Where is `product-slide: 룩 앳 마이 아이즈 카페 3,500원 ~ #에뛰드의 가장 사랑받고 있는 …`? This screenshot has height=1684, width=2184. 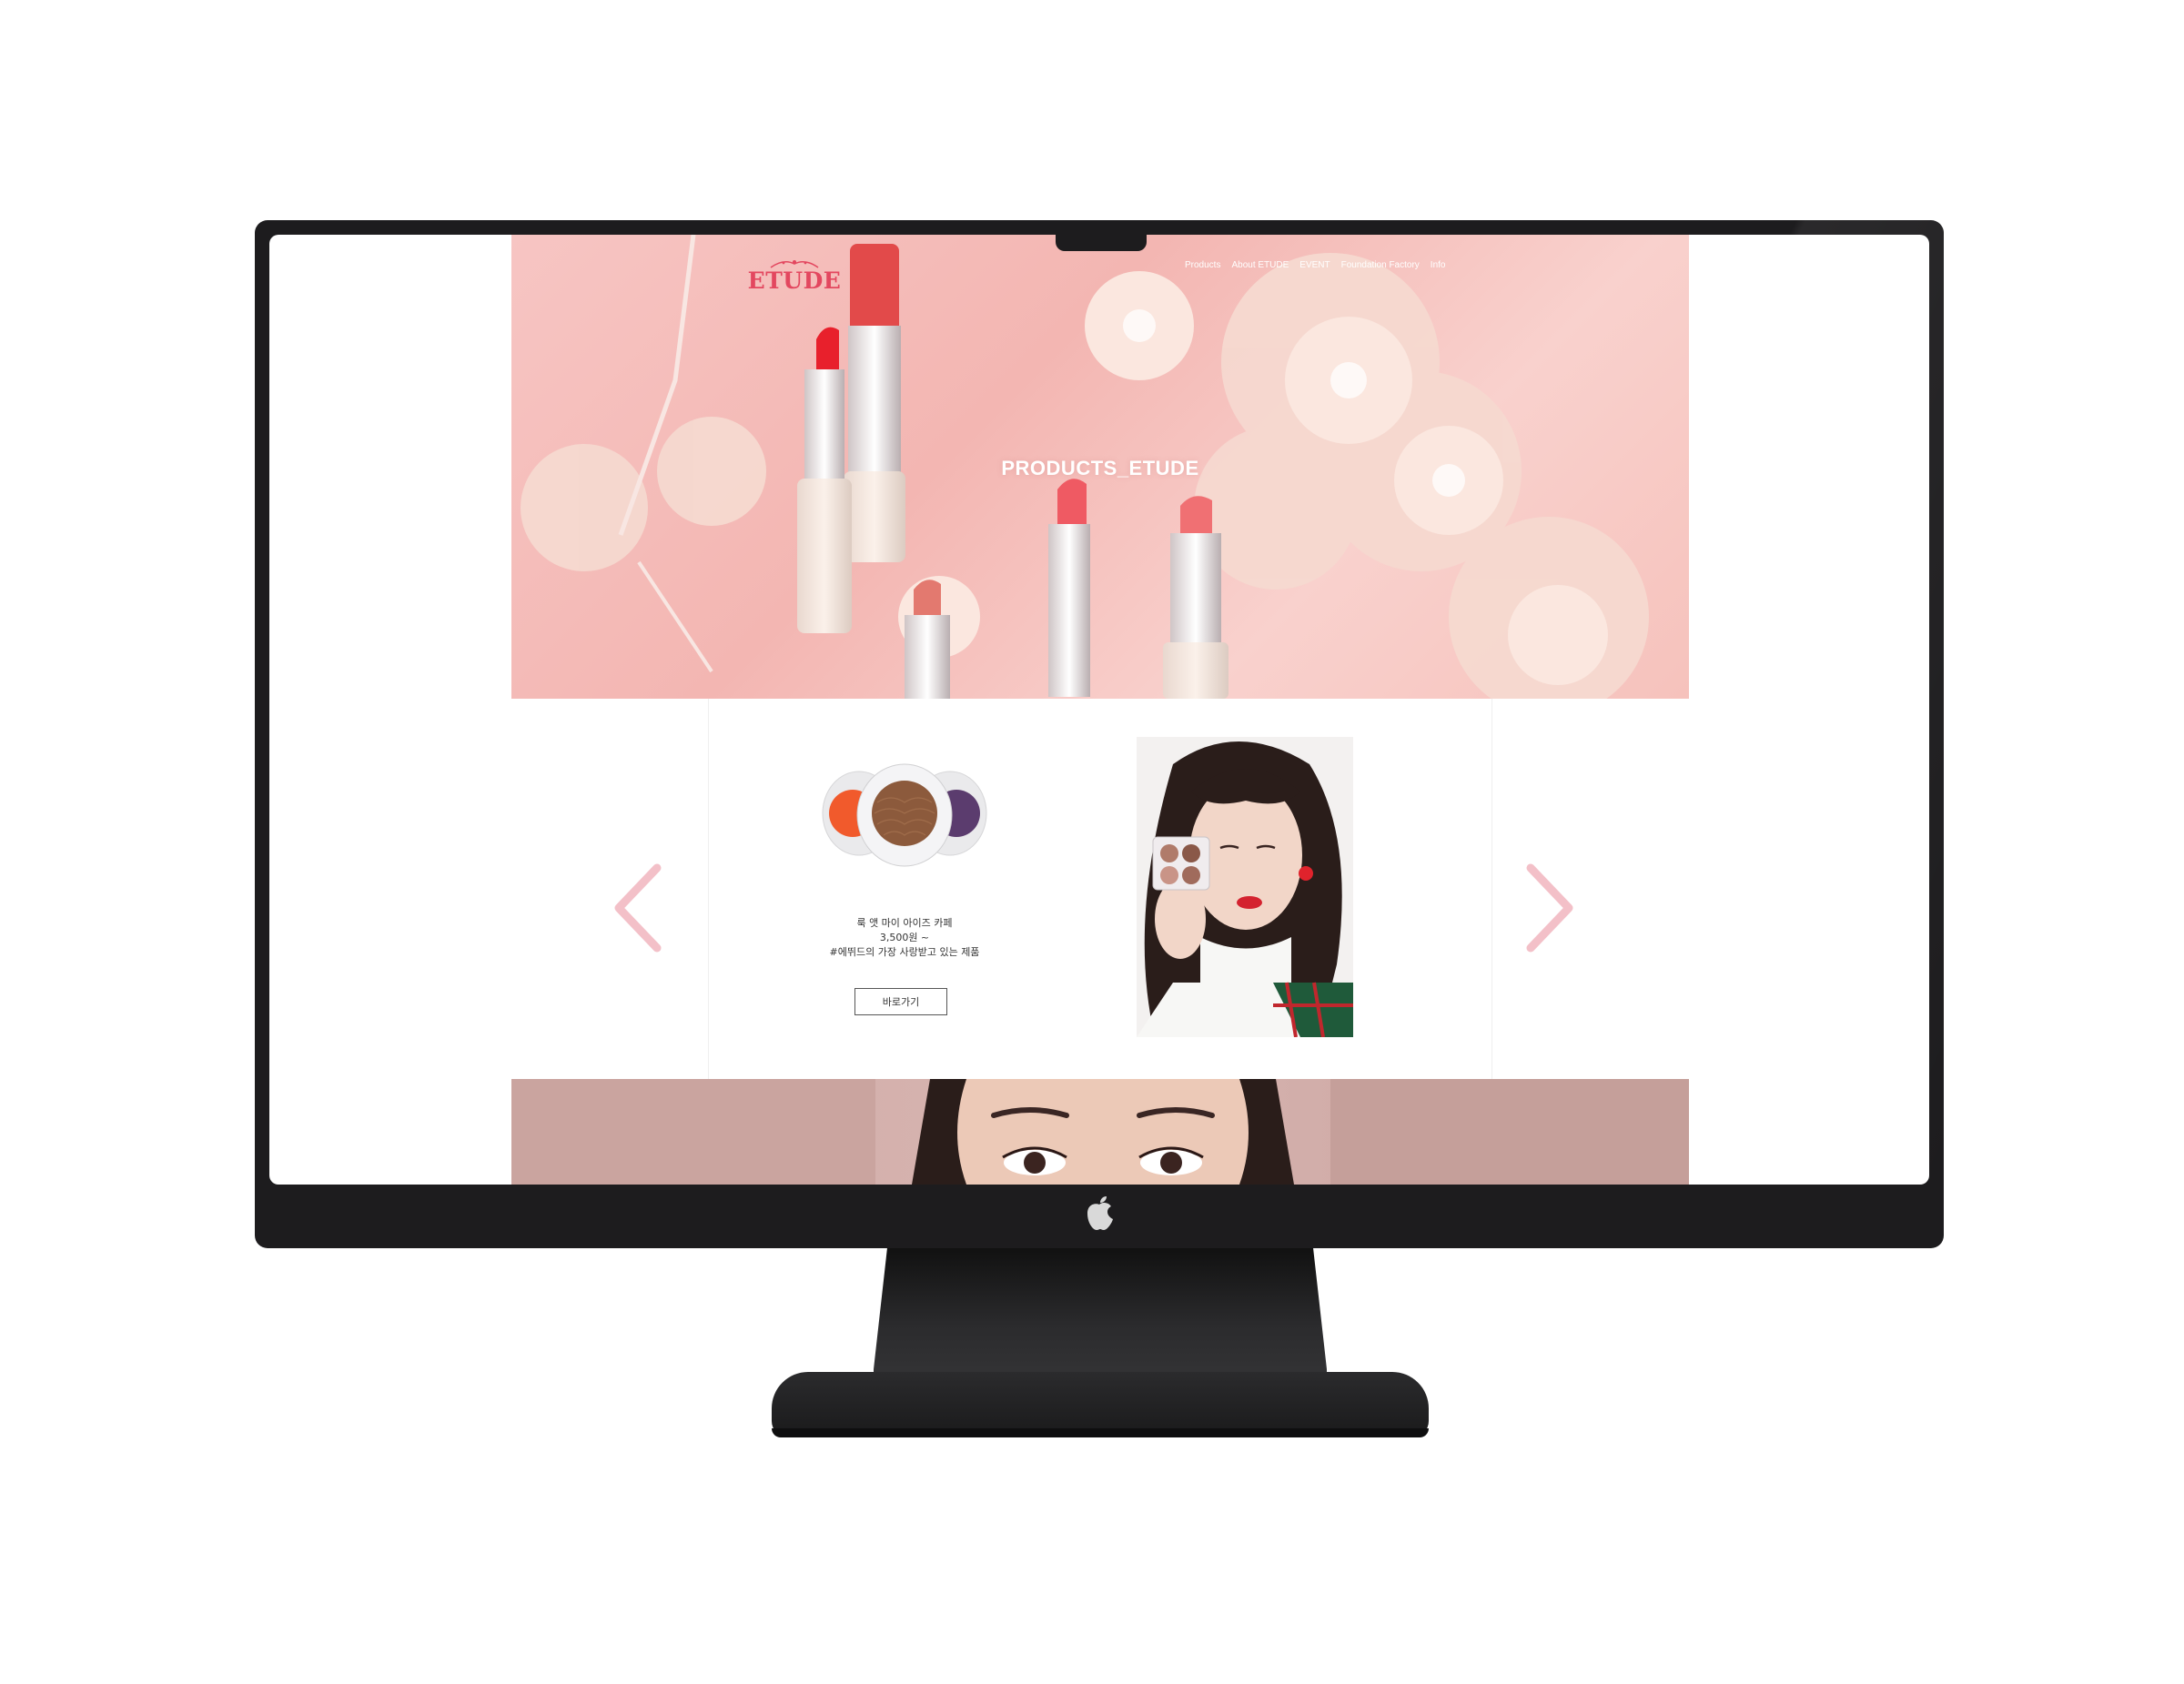
product-slide: 룩 앳 마이 아이즈 카페 3,500원 ~ #에뛰드의 가장 사랑받고 있는 … is located at coordinates (1100, 889).